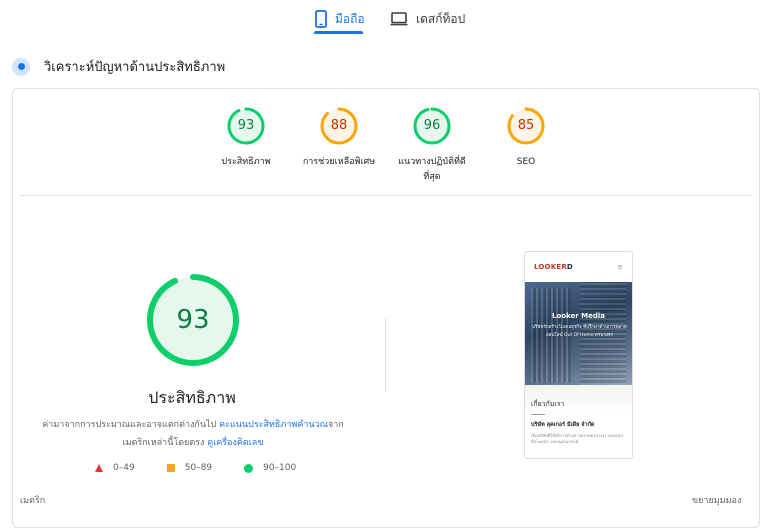 This screenshot has height=528, width=768. I want to click on active-tab-indicator, so click(338, 32).